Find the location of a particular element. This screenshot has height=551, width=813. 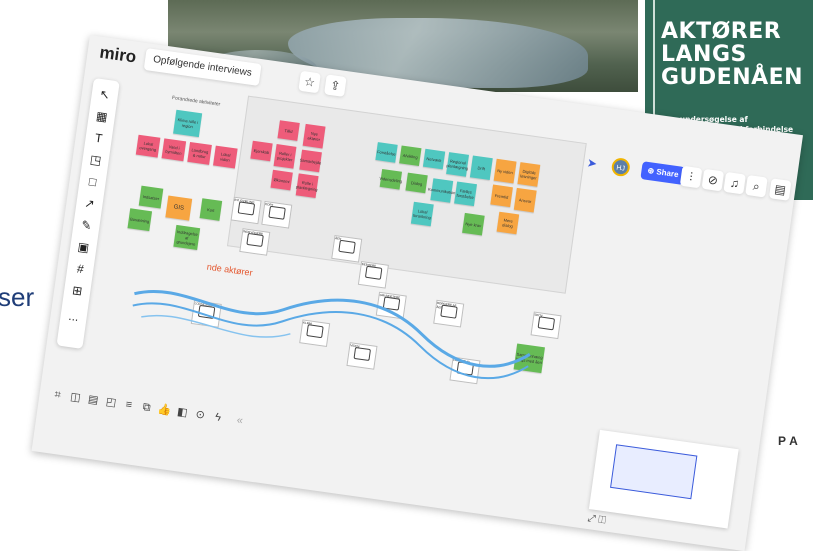

sticky-note: Afvikling is located at coordinates (410, 156).